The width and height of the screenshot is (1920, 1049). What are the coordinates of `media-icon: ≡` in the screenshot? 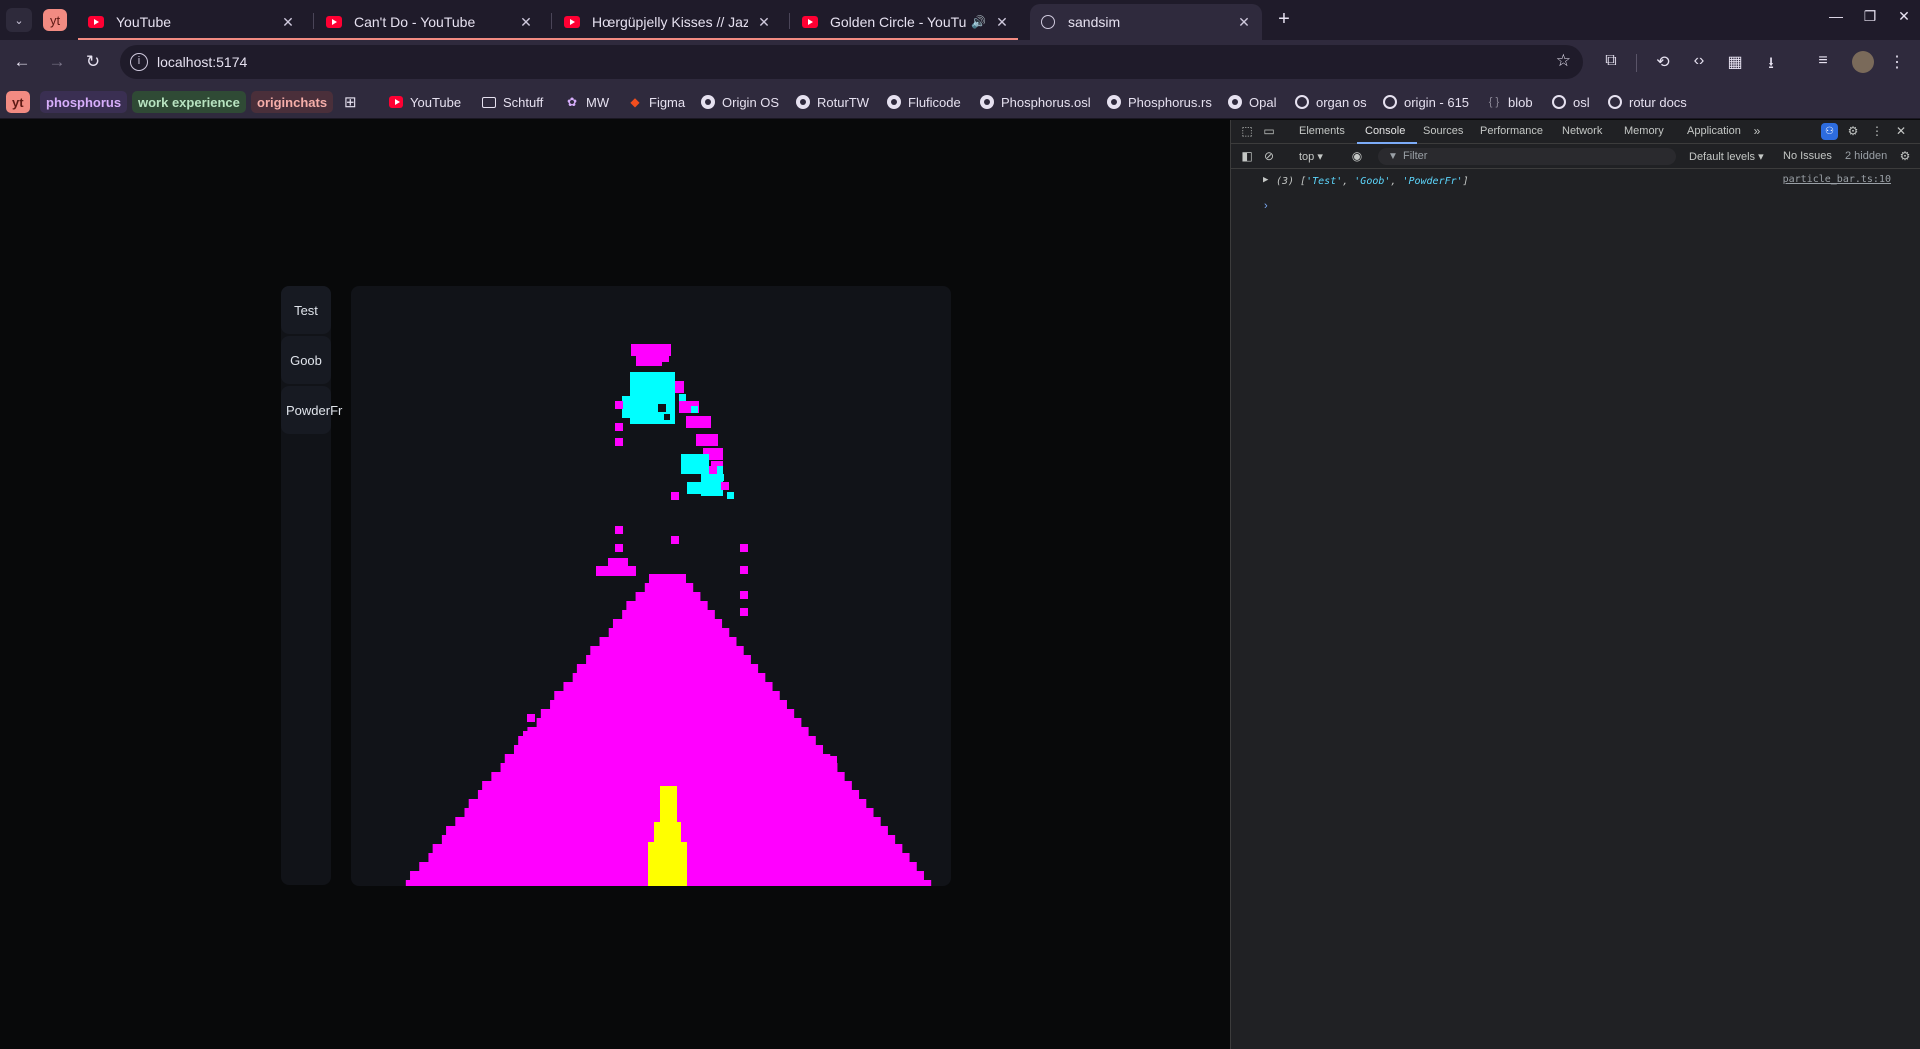 It's located at (1823, 61).